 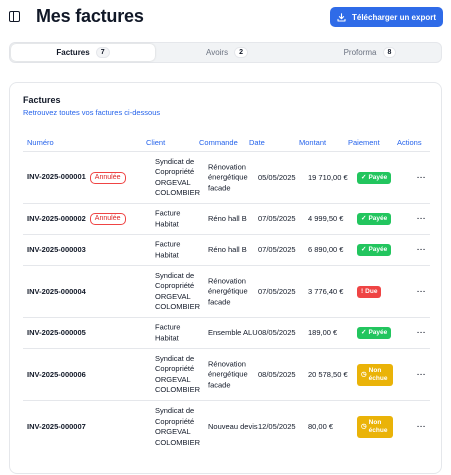 I want to click on invoice-number: INV-2025-000002, so click(x=56, y=218).